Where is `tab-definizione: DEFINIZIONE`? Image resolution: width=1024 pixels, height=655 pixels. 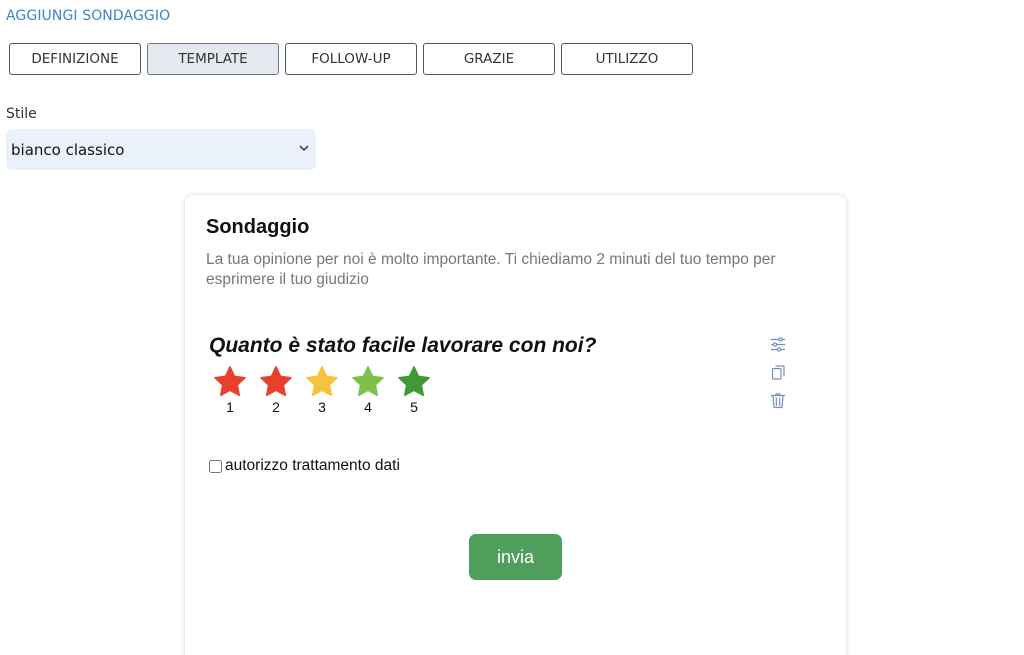 tab-definizione: DEFINIZIONE is located at coordinates (75, 59).